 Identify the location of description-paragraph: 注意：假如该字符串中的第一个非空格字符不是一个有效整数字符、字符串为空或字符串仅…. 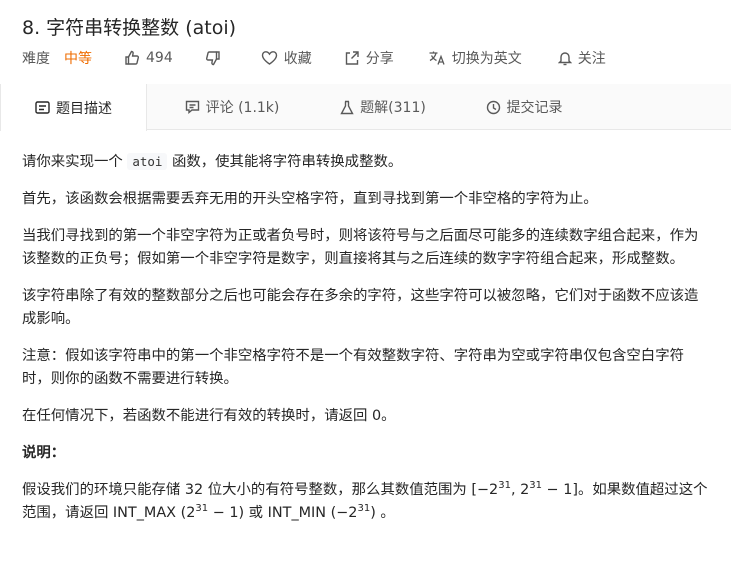
(353, 367).